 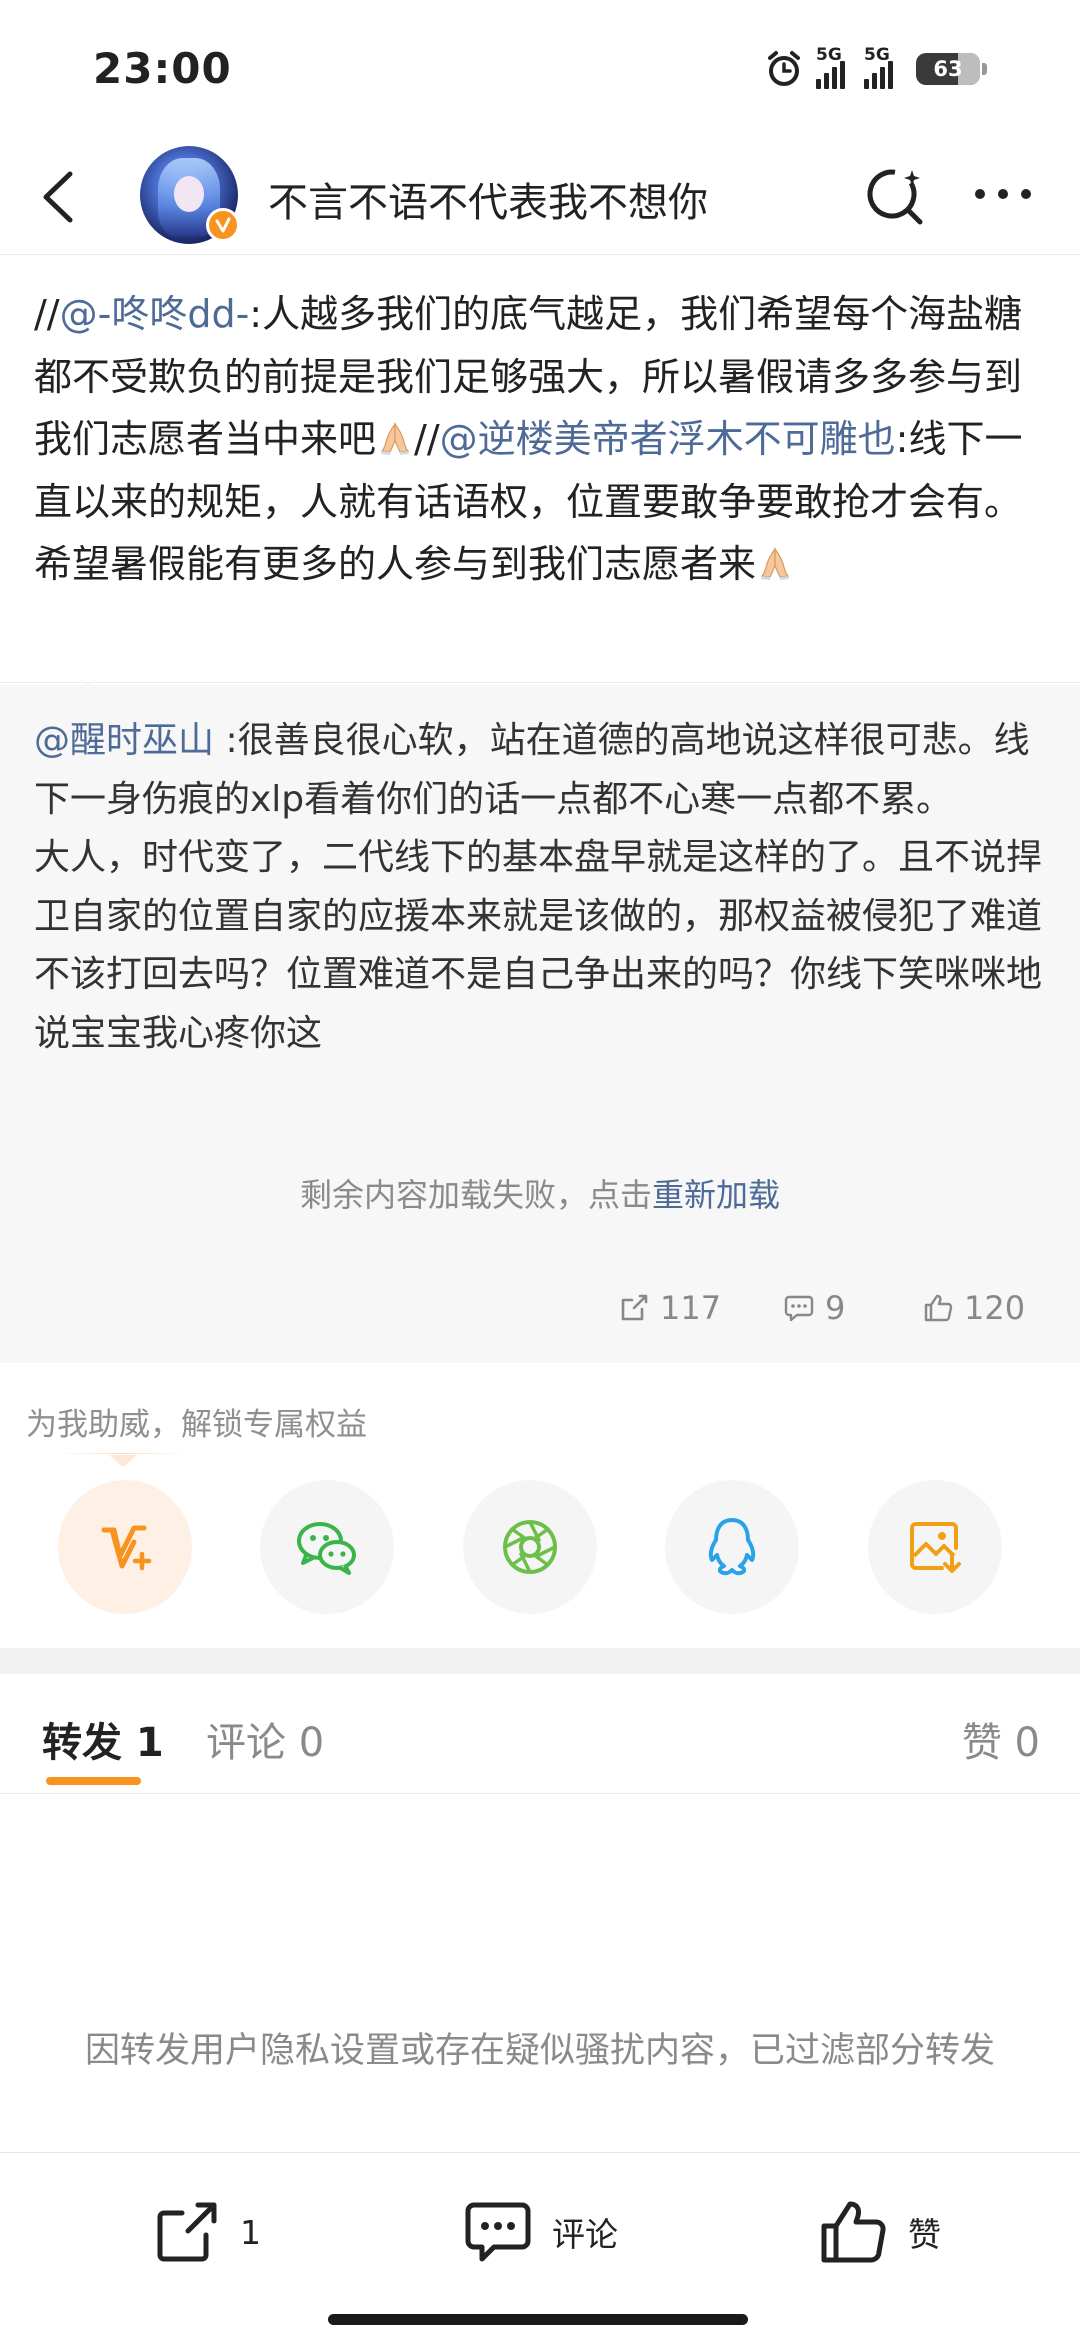 I want to click on moments-shutter-icon, so click(x=530, y=1547).